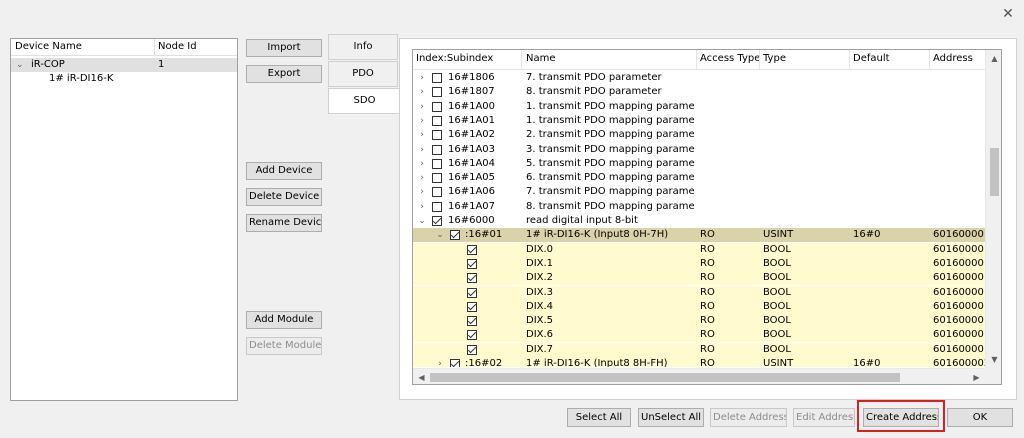  I want to click on delete-address-button: Delete Address, so click(748, 417).